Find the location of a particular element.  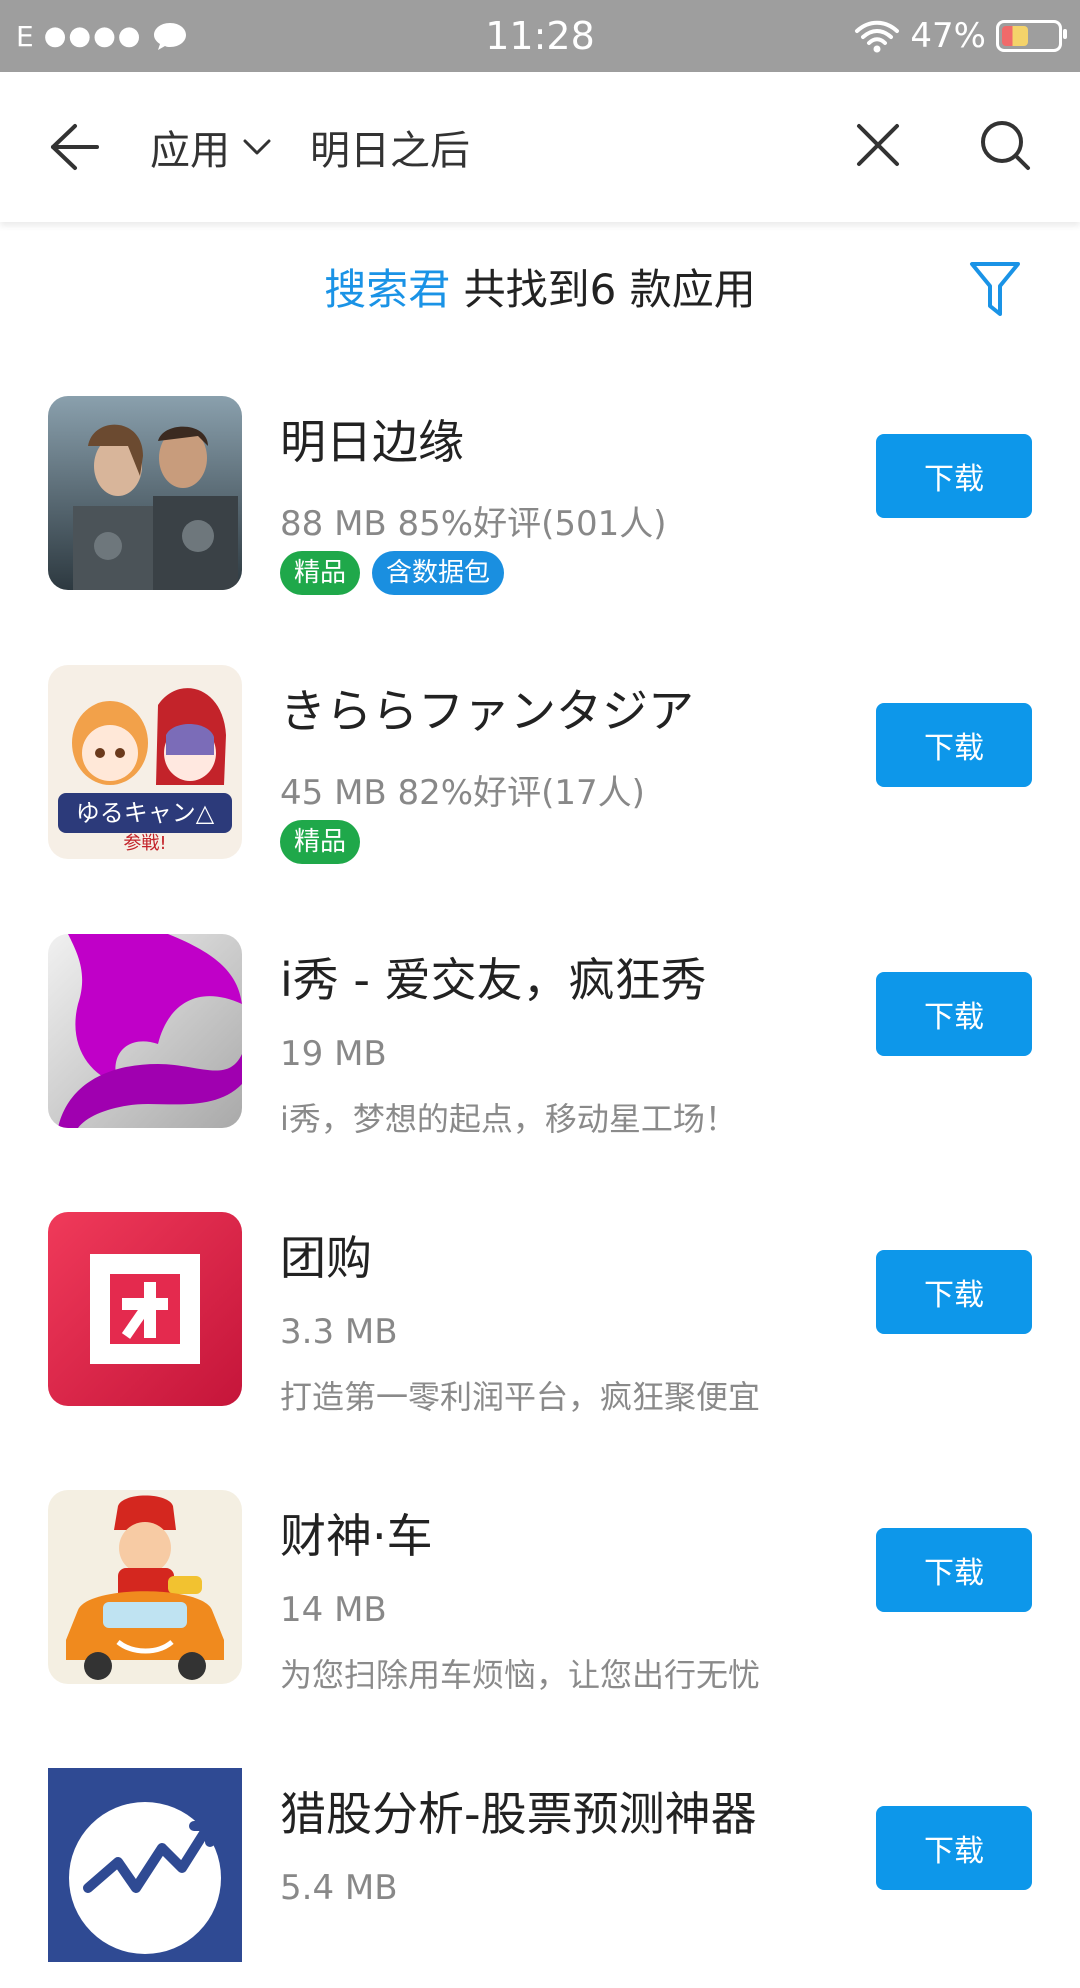

app-meta: 5.4 MB is located at coordinates (339, 1888).